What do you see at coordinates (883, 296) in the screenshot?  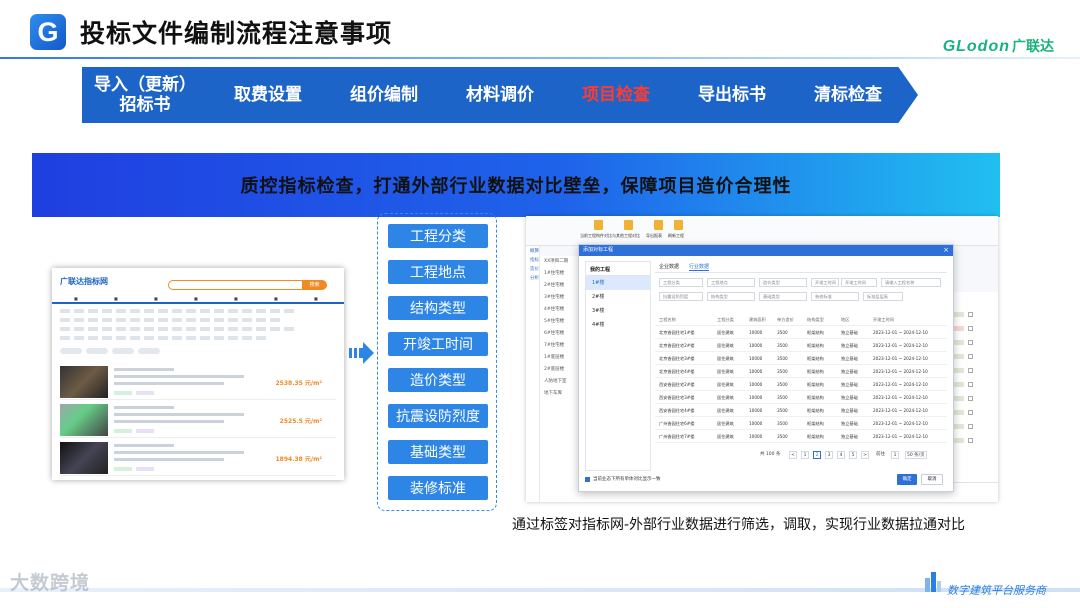 I see `filter-floor-height: 标准层层高` at bounding box center [883, 296].